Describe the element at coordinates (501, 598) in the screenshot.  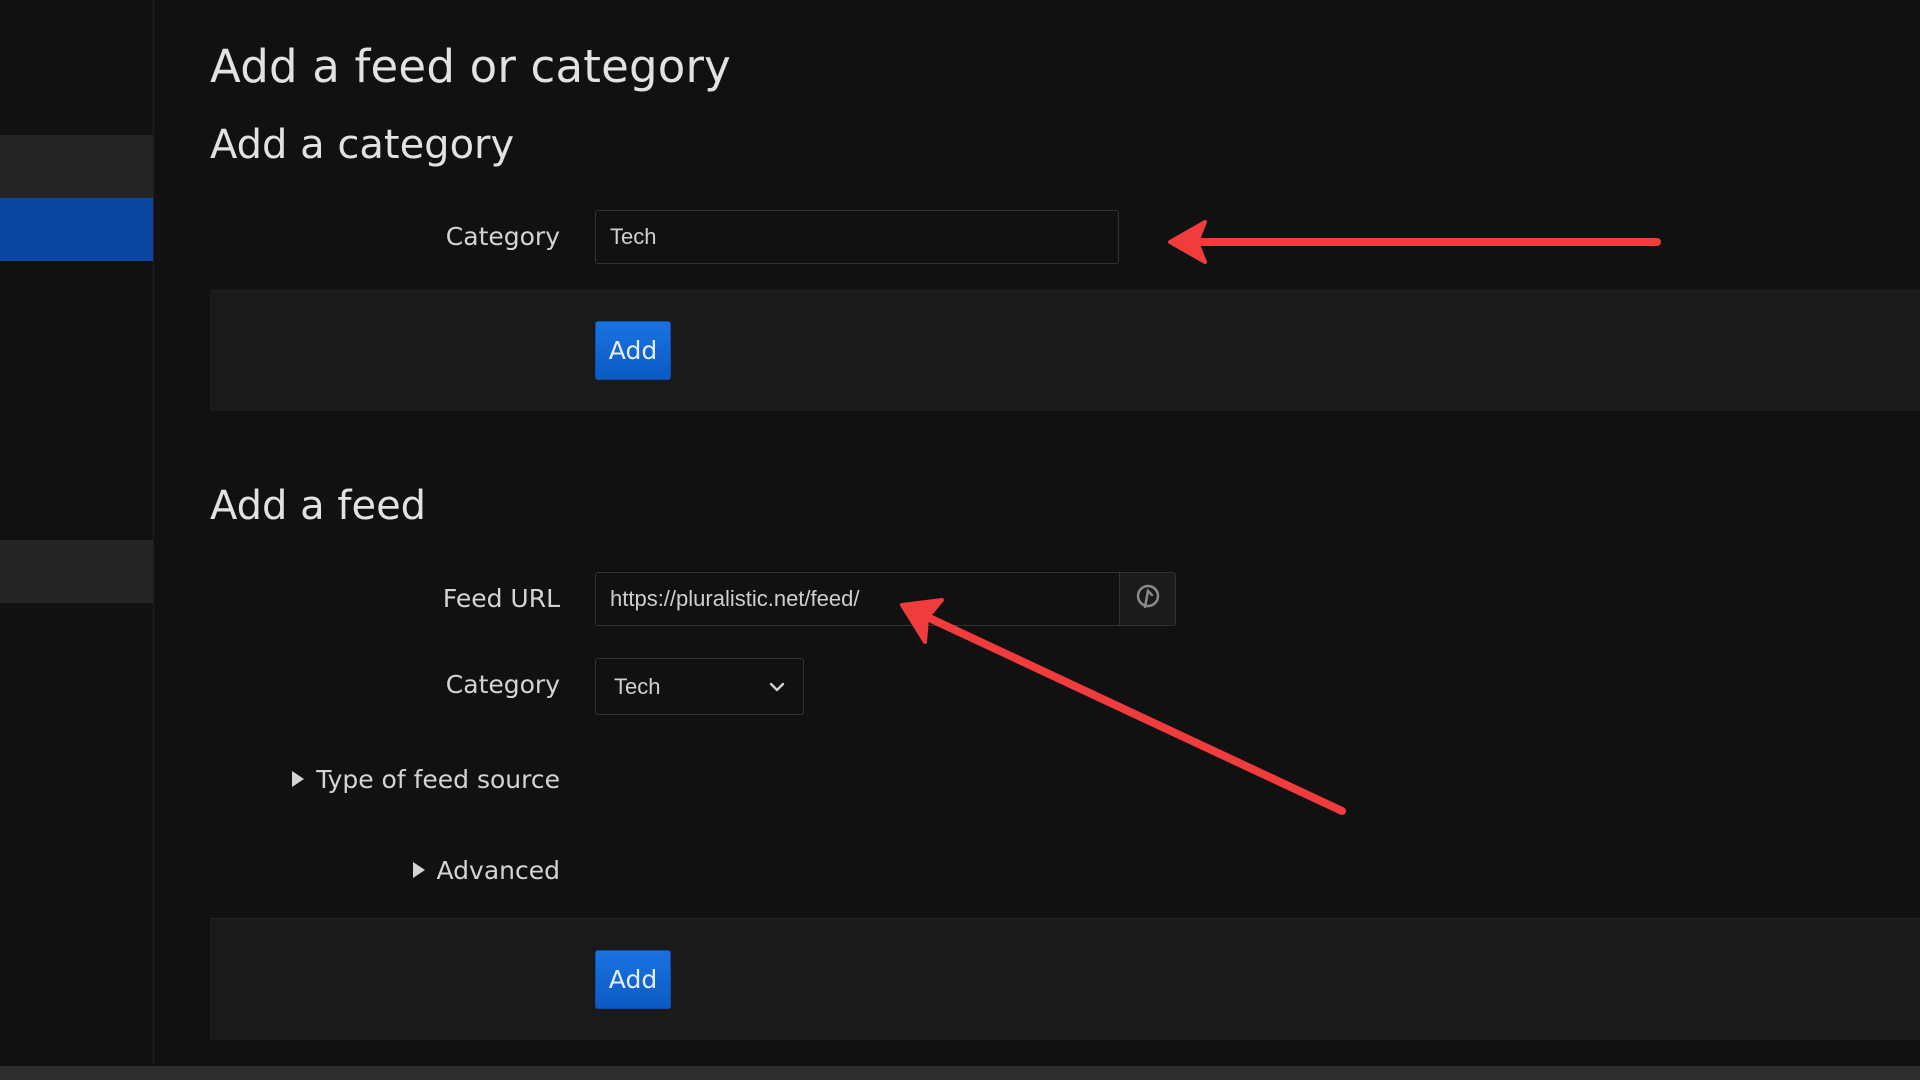
I see `feed-url-label: Feed URL` at that location.